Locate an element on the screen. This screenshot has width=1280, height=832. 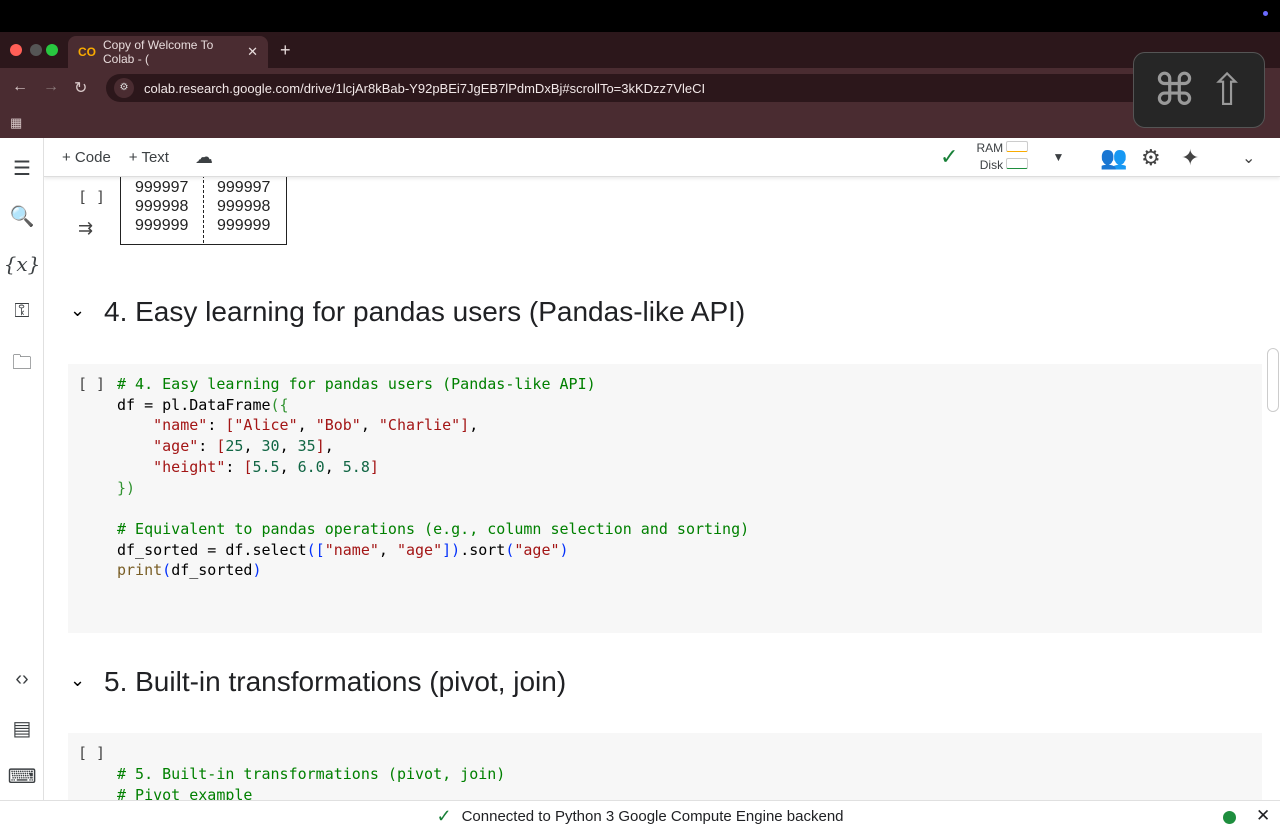
minimize-window-button is located at coordinates (36, 50).